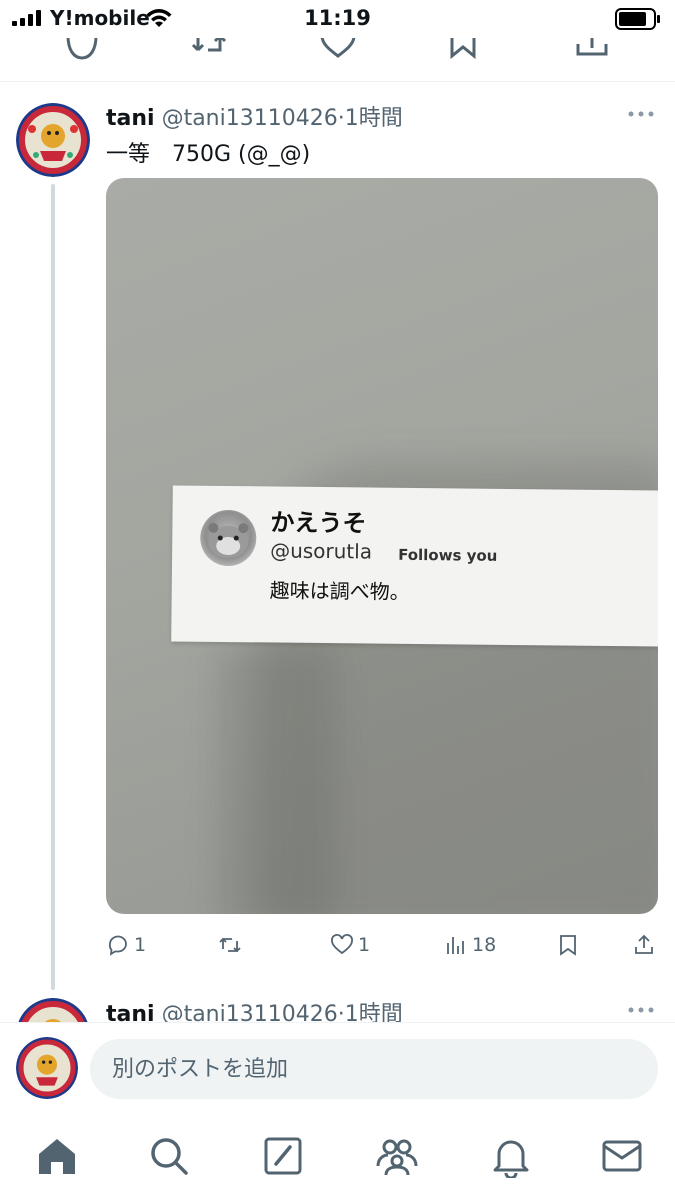 The width and height of the screenshot is (675, 1200). I want to click on bookmark-button, so click(568, 945).